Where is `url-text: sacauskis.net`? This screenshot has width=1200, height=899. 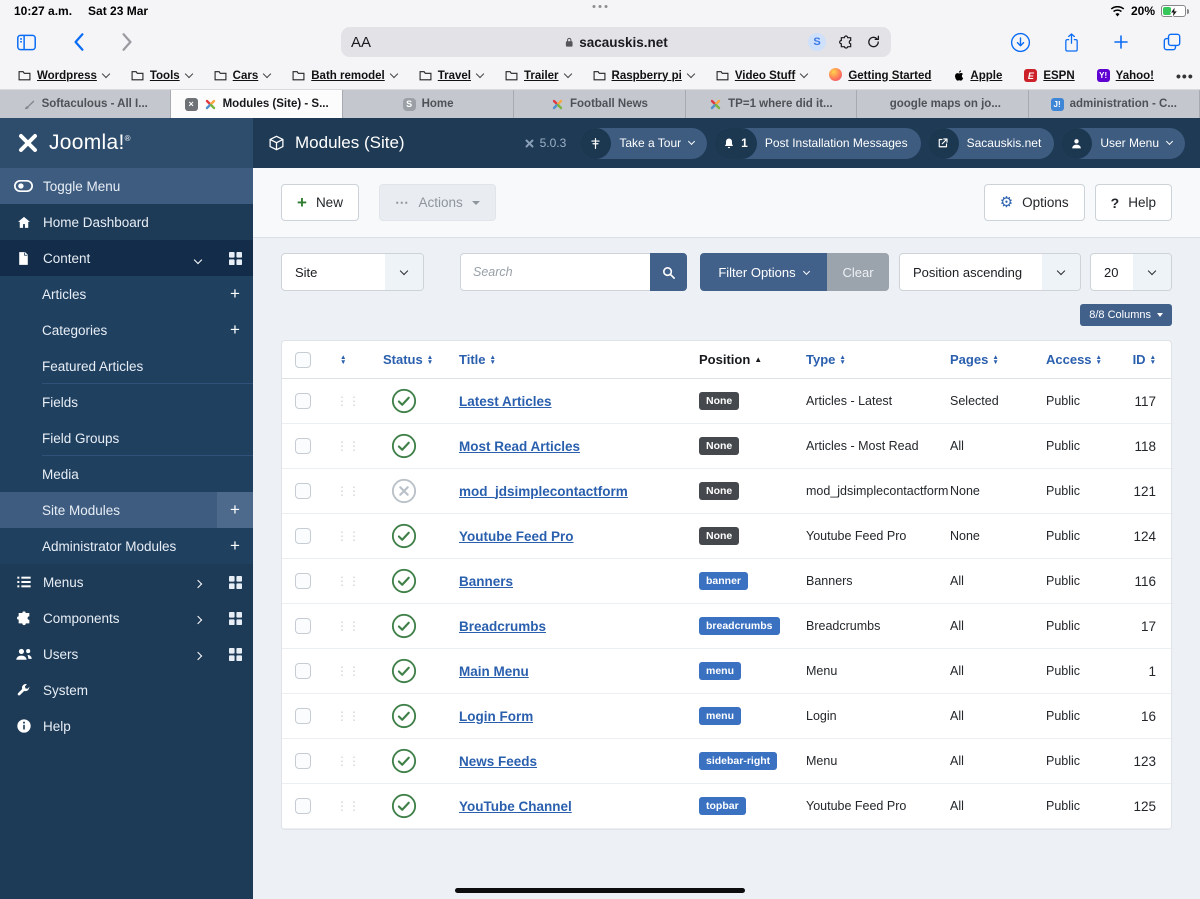 url-text: sacauskis.net is located at coordinates (623, 42).